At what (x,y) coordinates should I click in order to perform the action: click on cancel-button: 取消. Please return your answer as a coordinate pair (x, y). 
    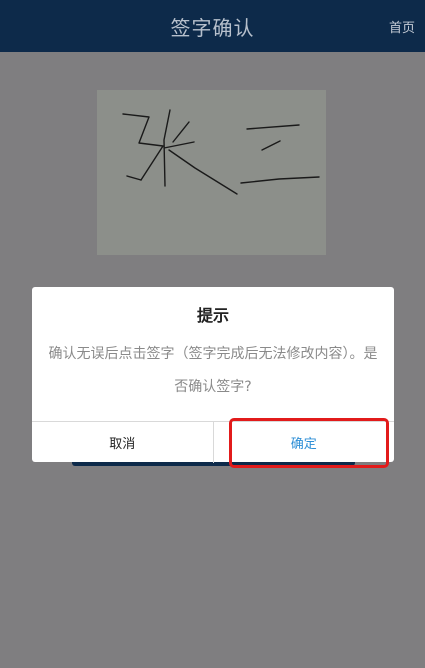
    Looking at the image, I should click on (123, 442).